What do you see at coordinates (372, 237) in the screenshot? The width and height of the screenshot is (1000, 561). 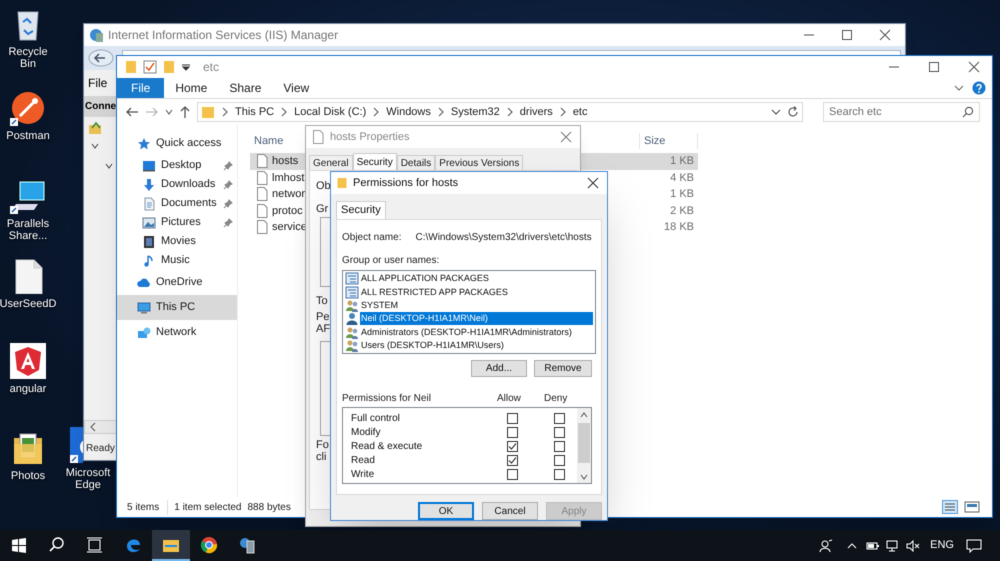 I see `field-label: Object name:` at bounding box center [372, 237].